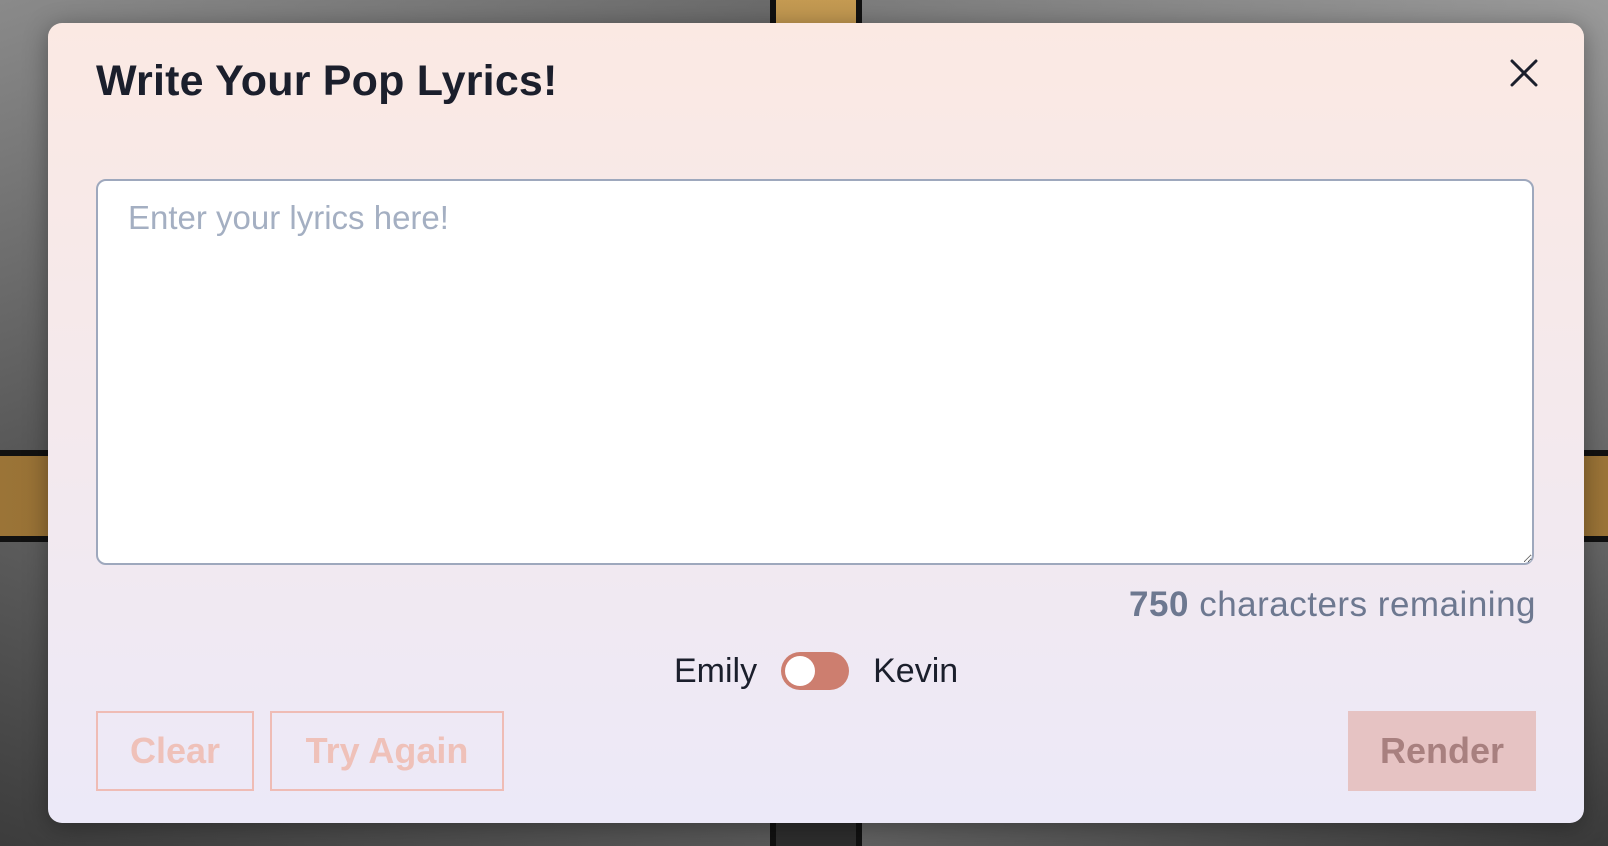 Image resolution: width=1608 pixels, height=846 pixels. What do you see at coordinates (387, 751) in the screenshot?
I see `try-again-button: Try Again` at bounding box center [387, 751].